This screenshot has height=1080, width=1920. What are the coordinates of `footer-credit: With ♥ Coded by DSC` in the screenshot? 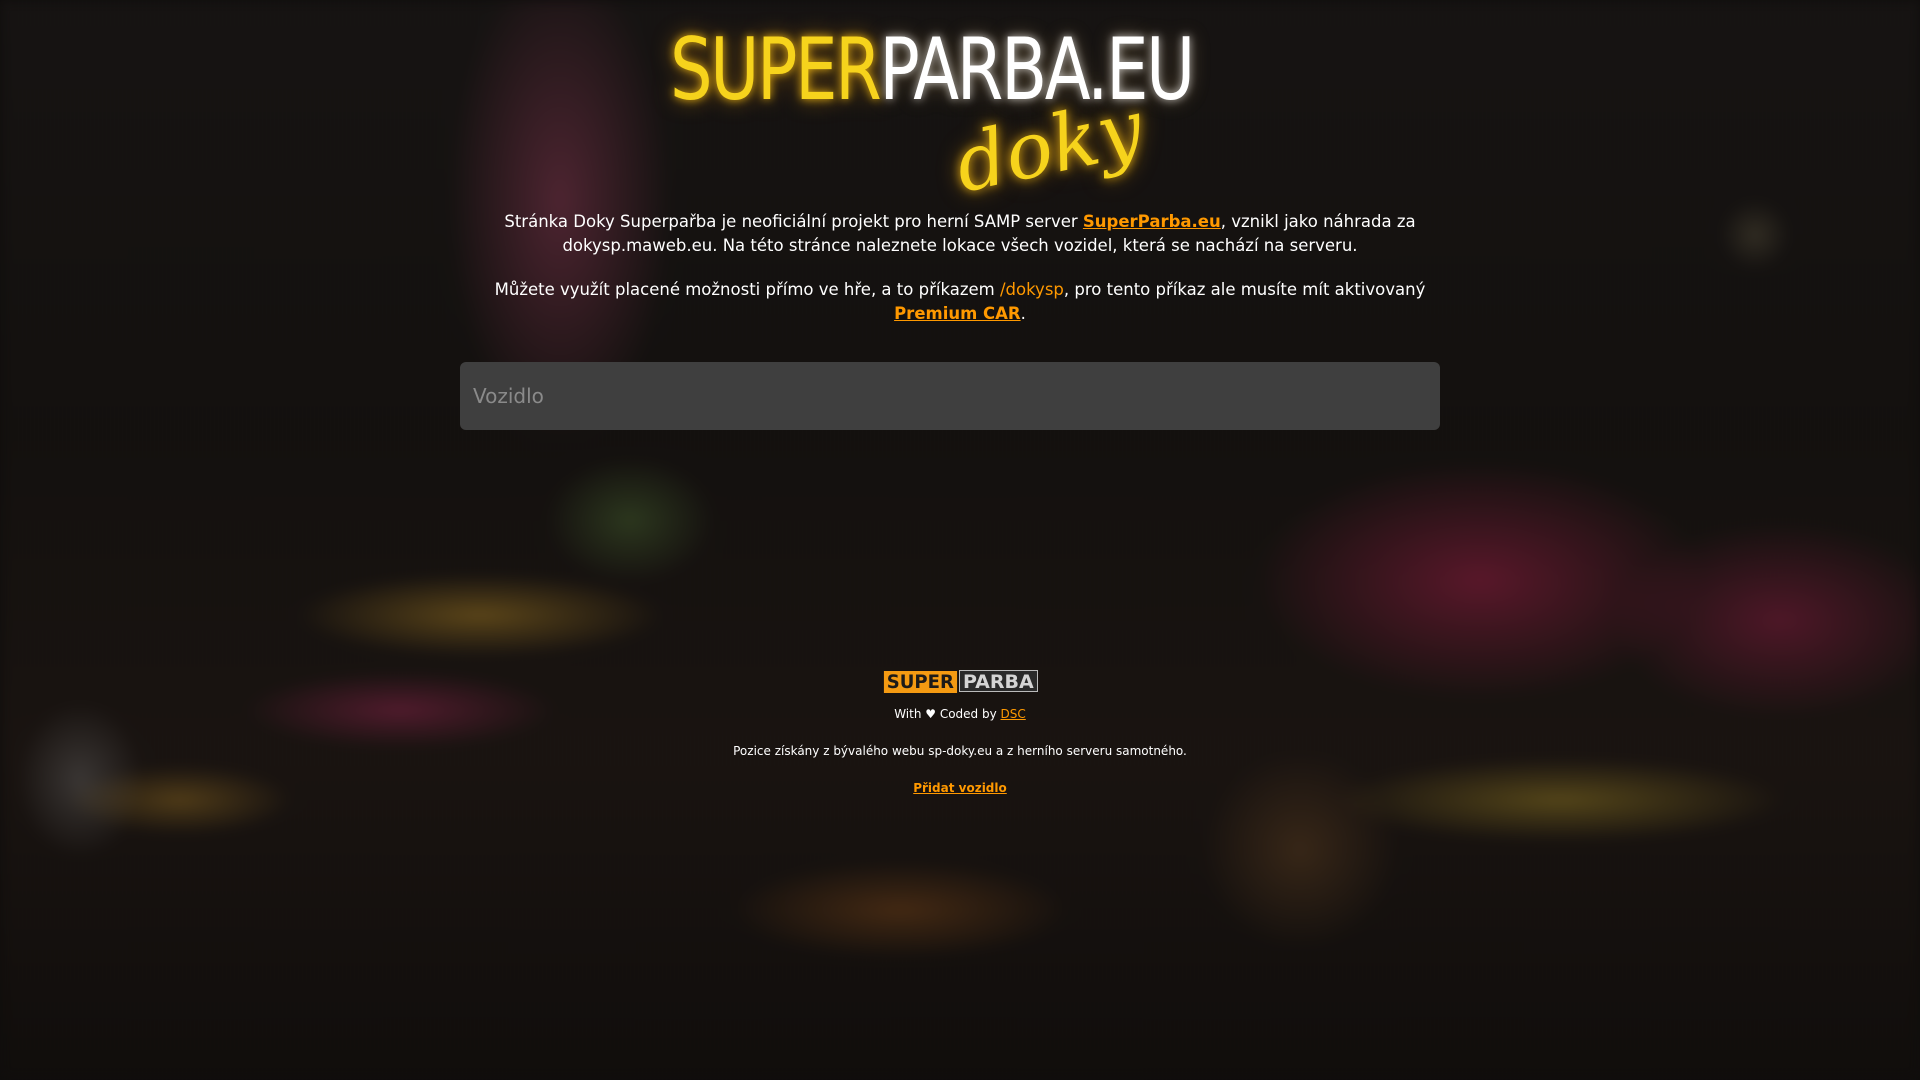 It's located at (960, 714).